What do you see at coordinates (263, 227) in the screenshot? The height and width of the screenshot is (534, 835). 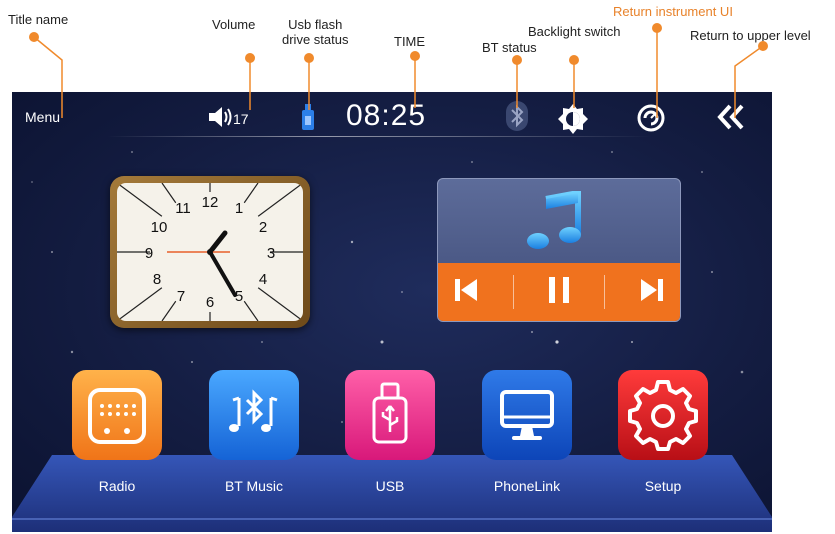 I see `clock-numeral-2: 2` at bounding box center [263, 227].